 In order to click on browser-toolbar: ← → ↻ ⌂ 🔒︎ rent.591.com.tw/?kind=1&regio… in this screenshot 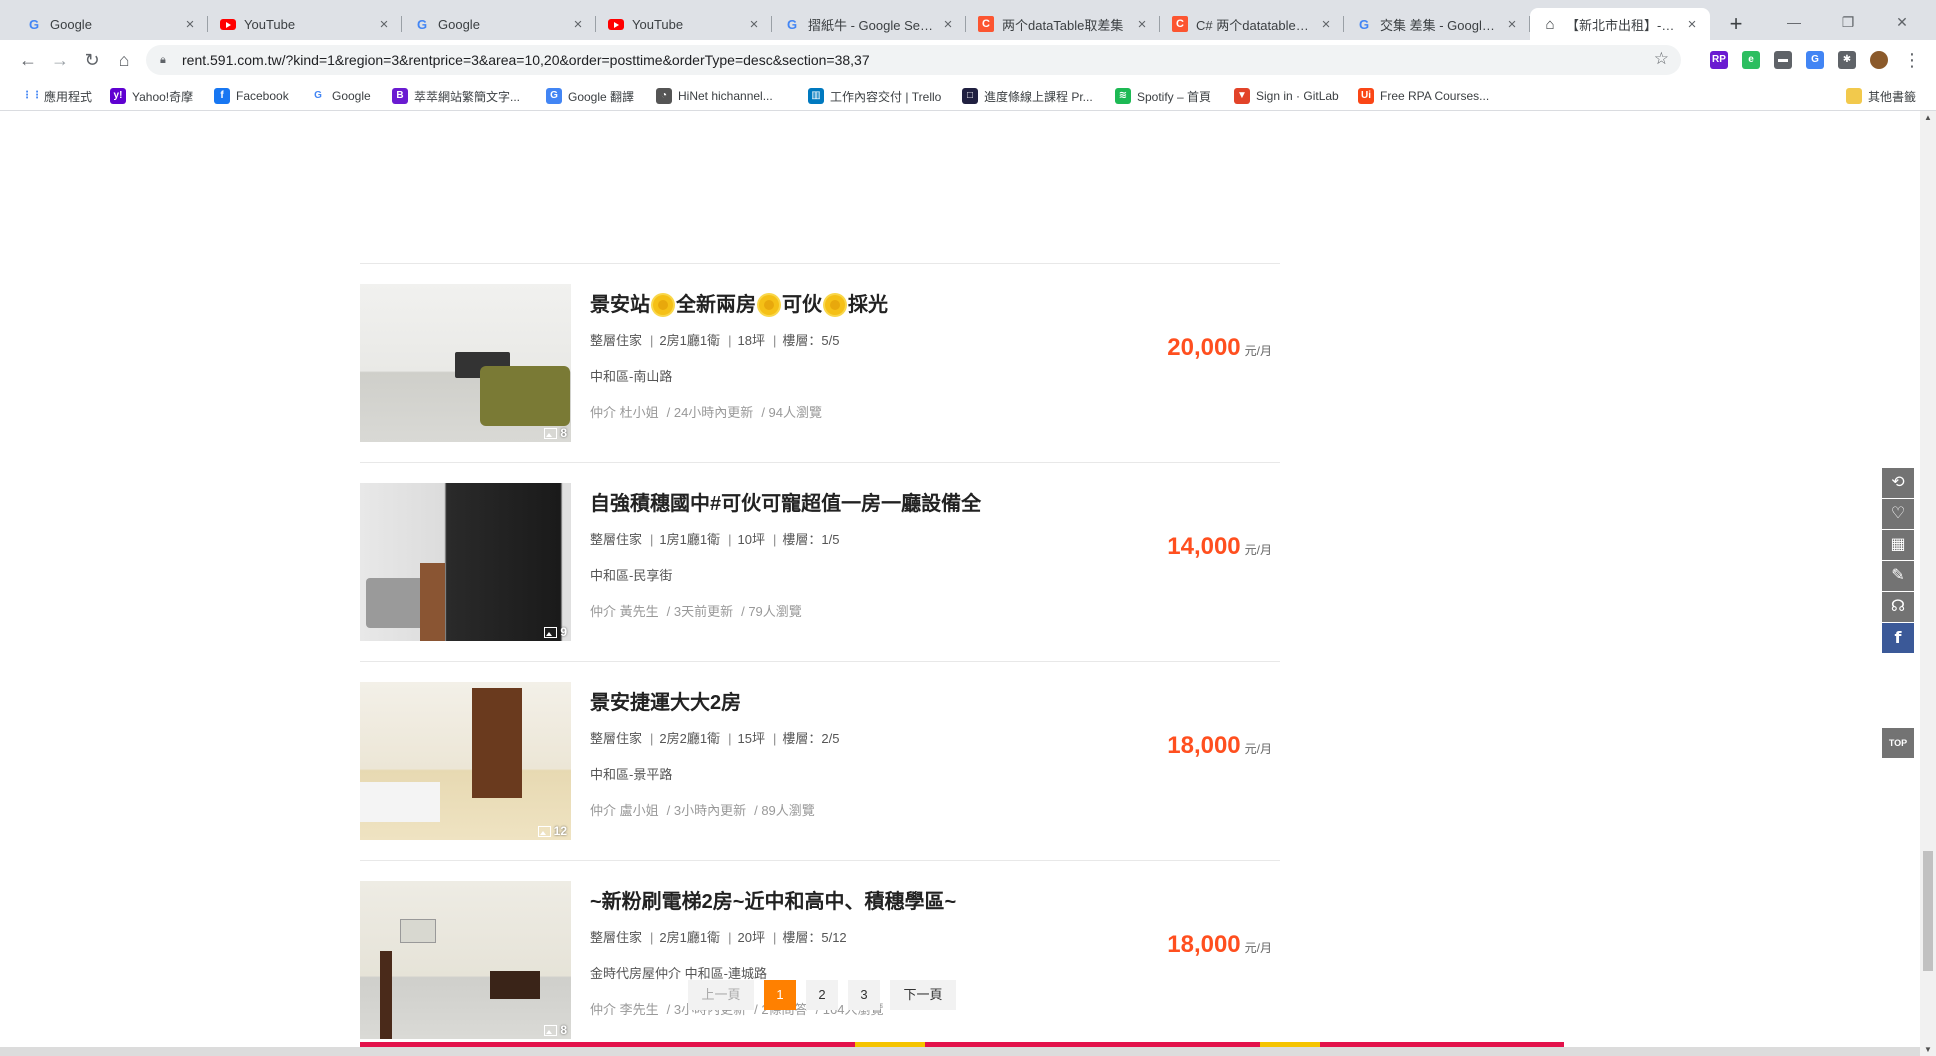, I will do `click(968, 60)`.